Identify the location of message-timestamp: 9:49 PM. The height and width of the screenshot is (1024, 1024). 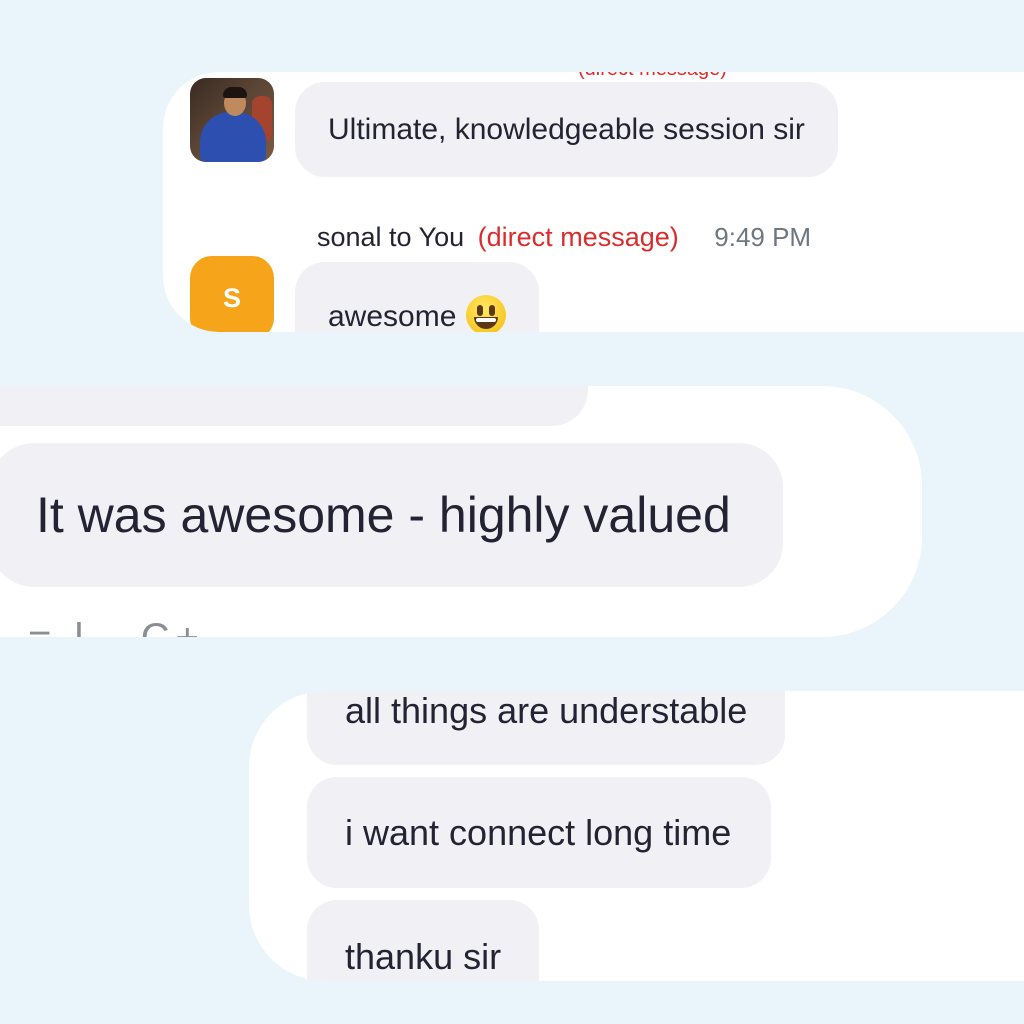
(763, 237).